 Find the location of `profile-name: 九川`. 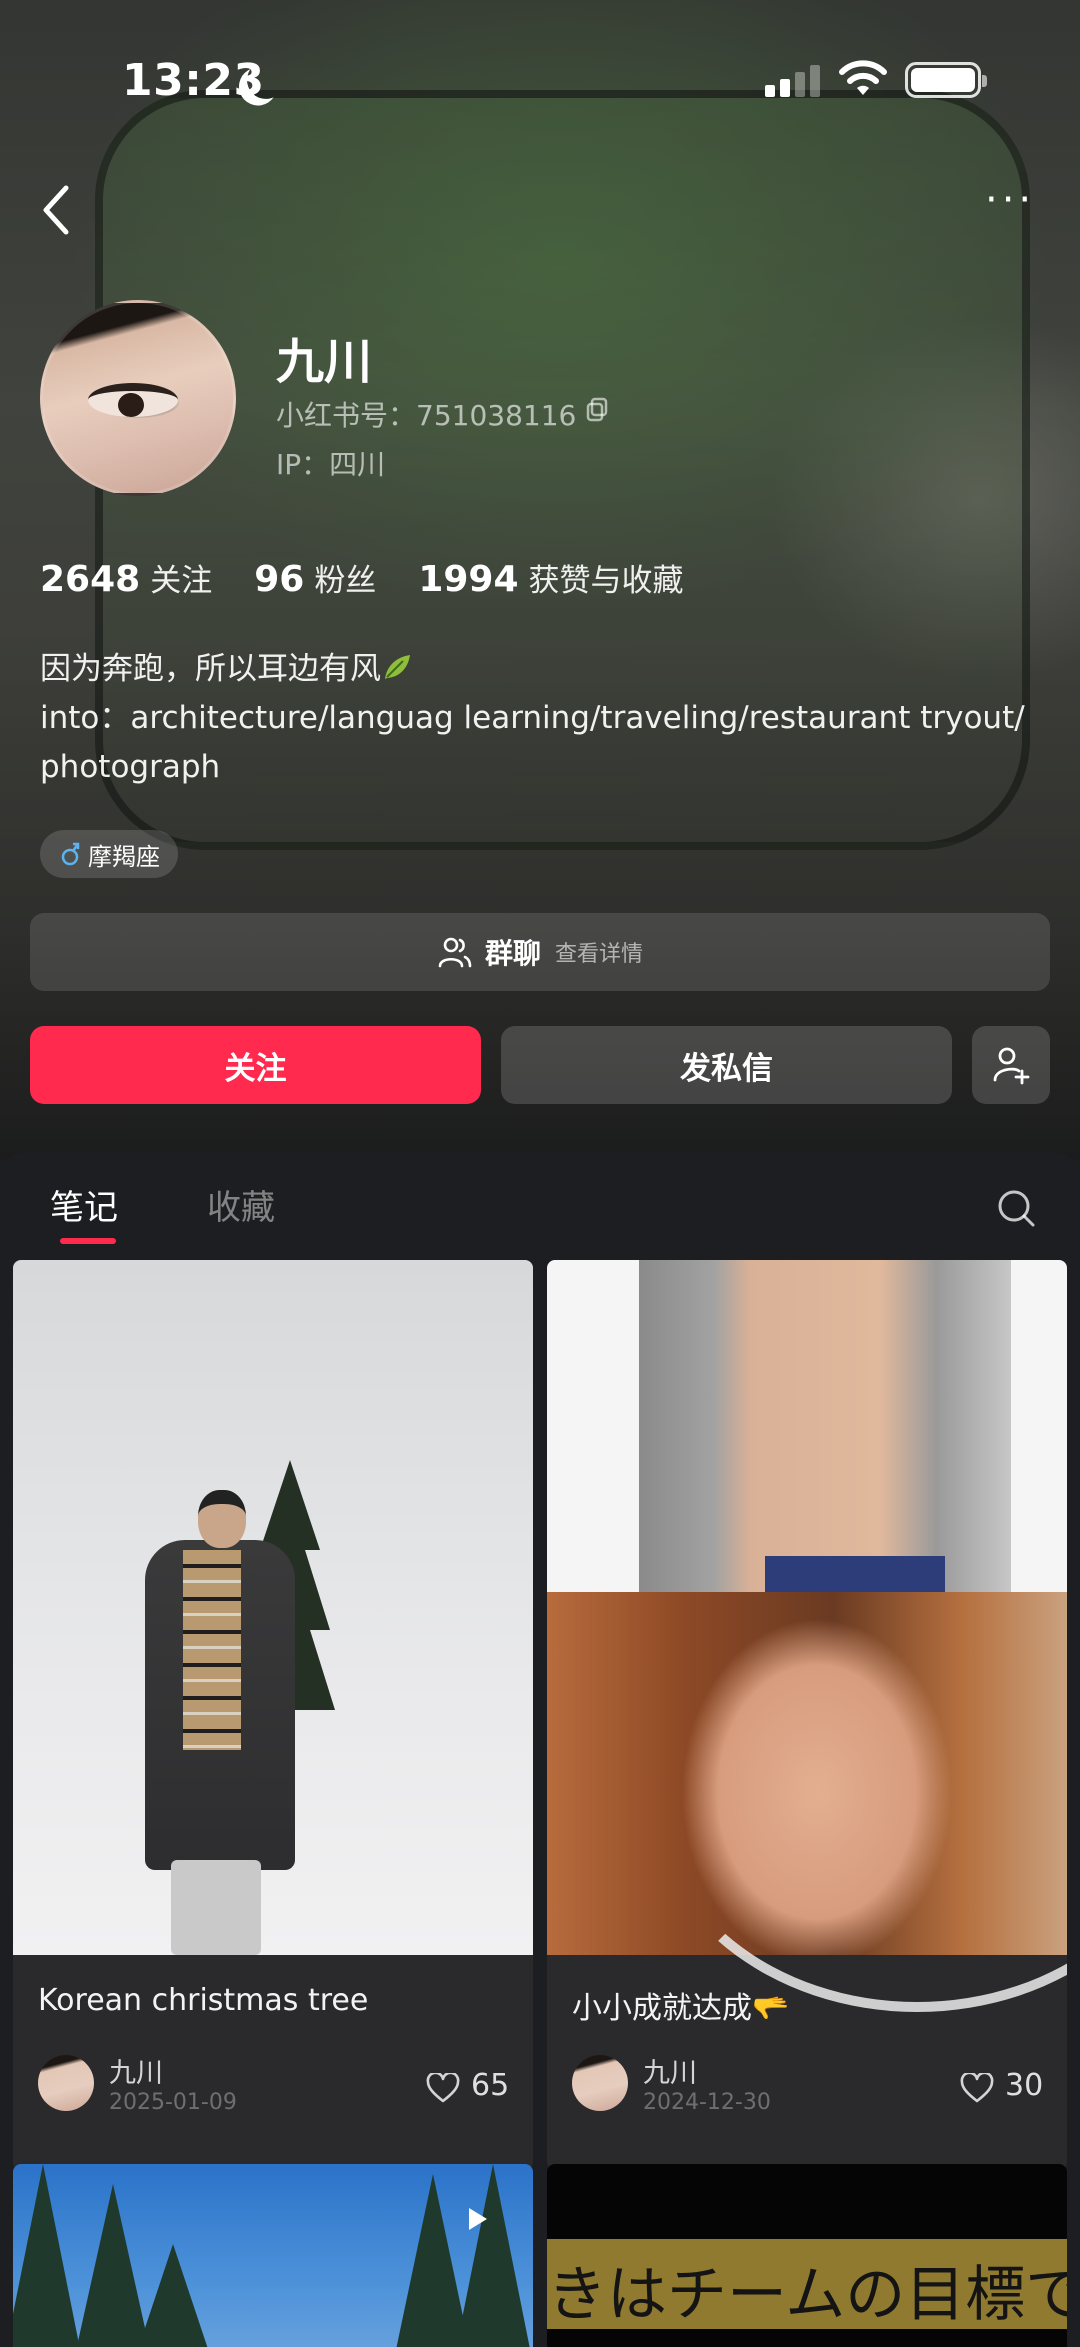

profile-name: 九川 is located at coordinates (324, 362).